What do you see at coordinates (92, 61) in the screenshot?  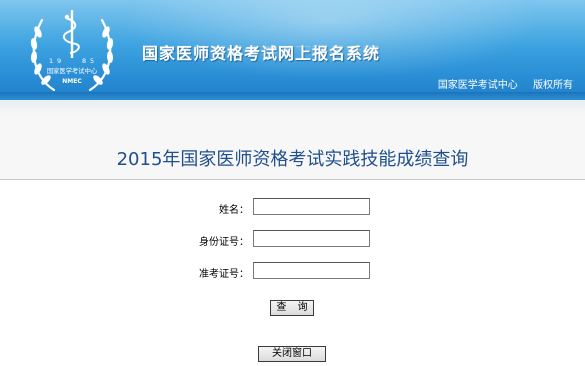 I see `logo-year-4: 5` at bounding box center [92, 61].